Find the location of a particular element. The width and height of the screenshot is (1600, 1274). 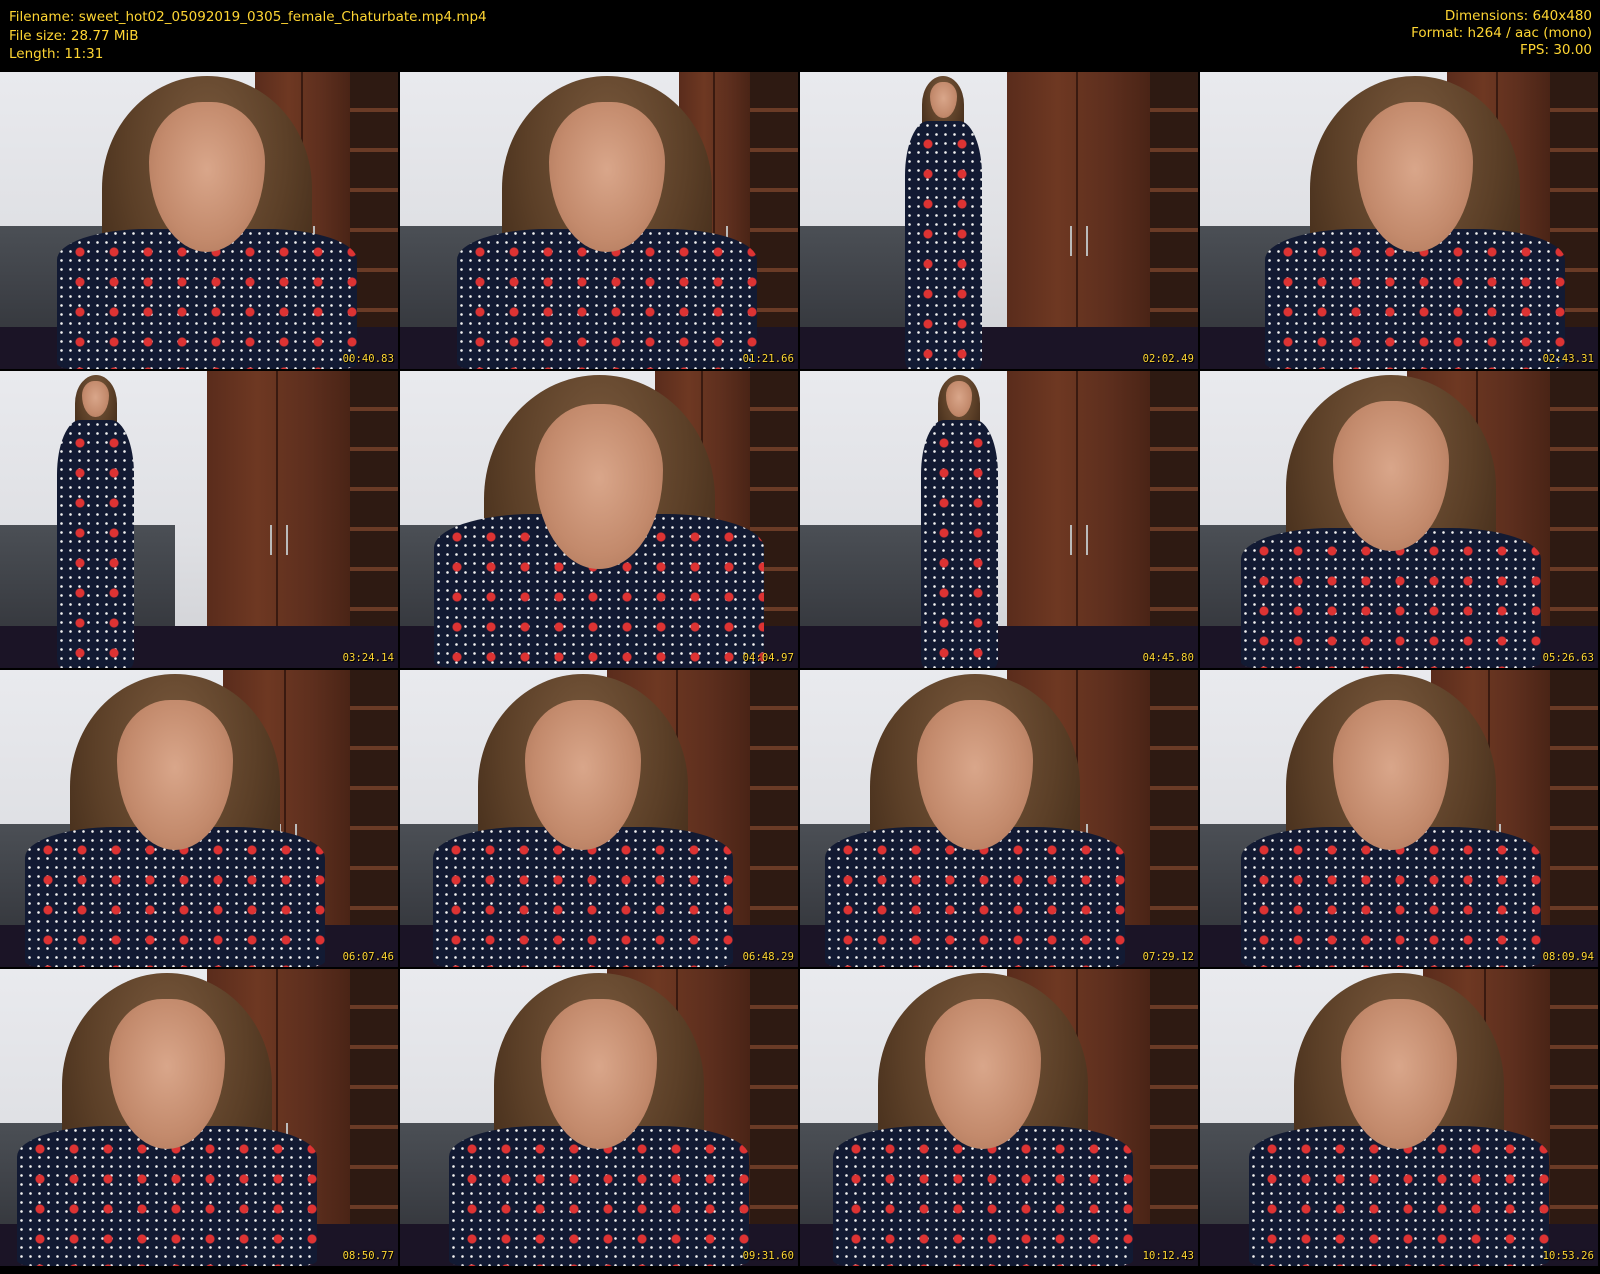

thumbnail-timestamp: 10:12.43 is located at coordinates (1168, 1256).